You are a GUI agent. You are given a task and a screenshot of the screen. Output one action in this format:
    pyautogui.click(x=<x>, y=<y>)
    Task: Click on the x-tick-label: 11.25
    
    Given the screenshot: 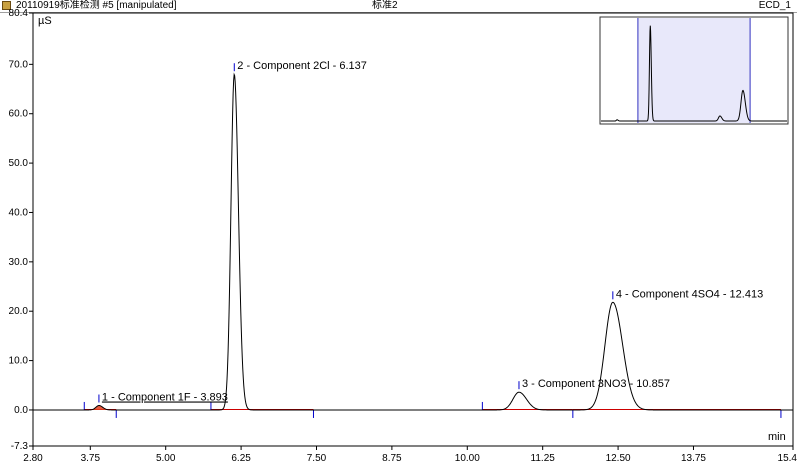 What is the action you would take?
    pyautogui.click(x=543, y=458)
    